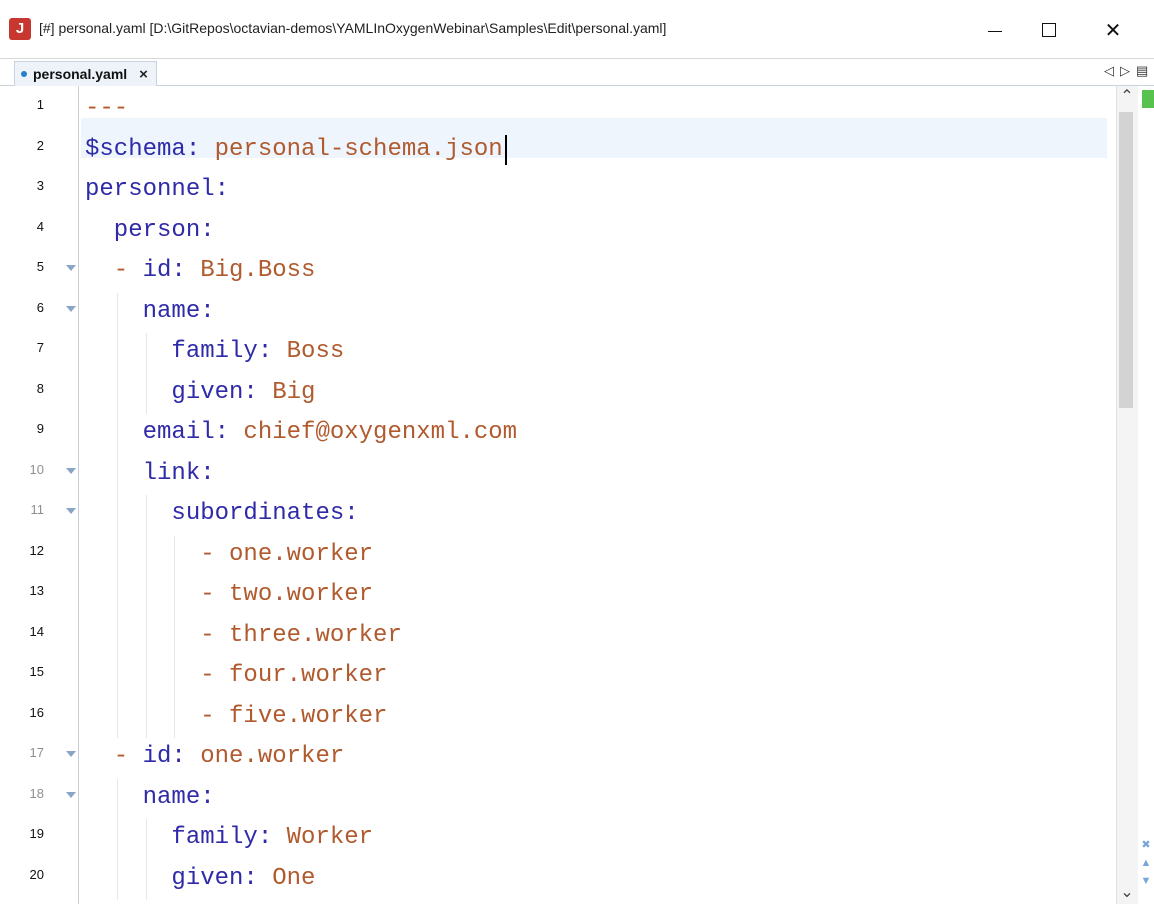  Describe the element at coordinates (36, 712) in the screenshot. I see `line-number: 16` at that location.